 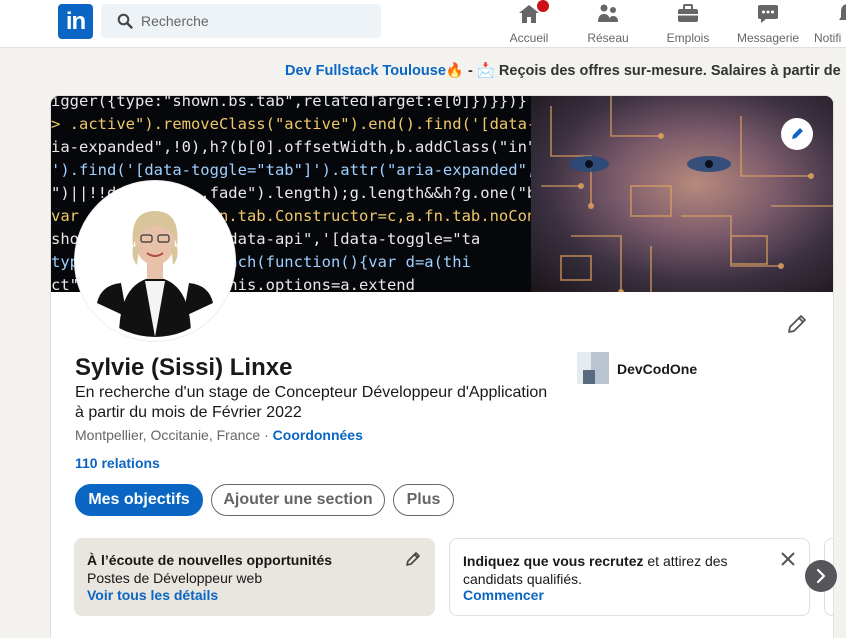 What do you see at coordinates (842, 12) in the screenshot?
I see `bell-icon` at bounding box center [842, 12].